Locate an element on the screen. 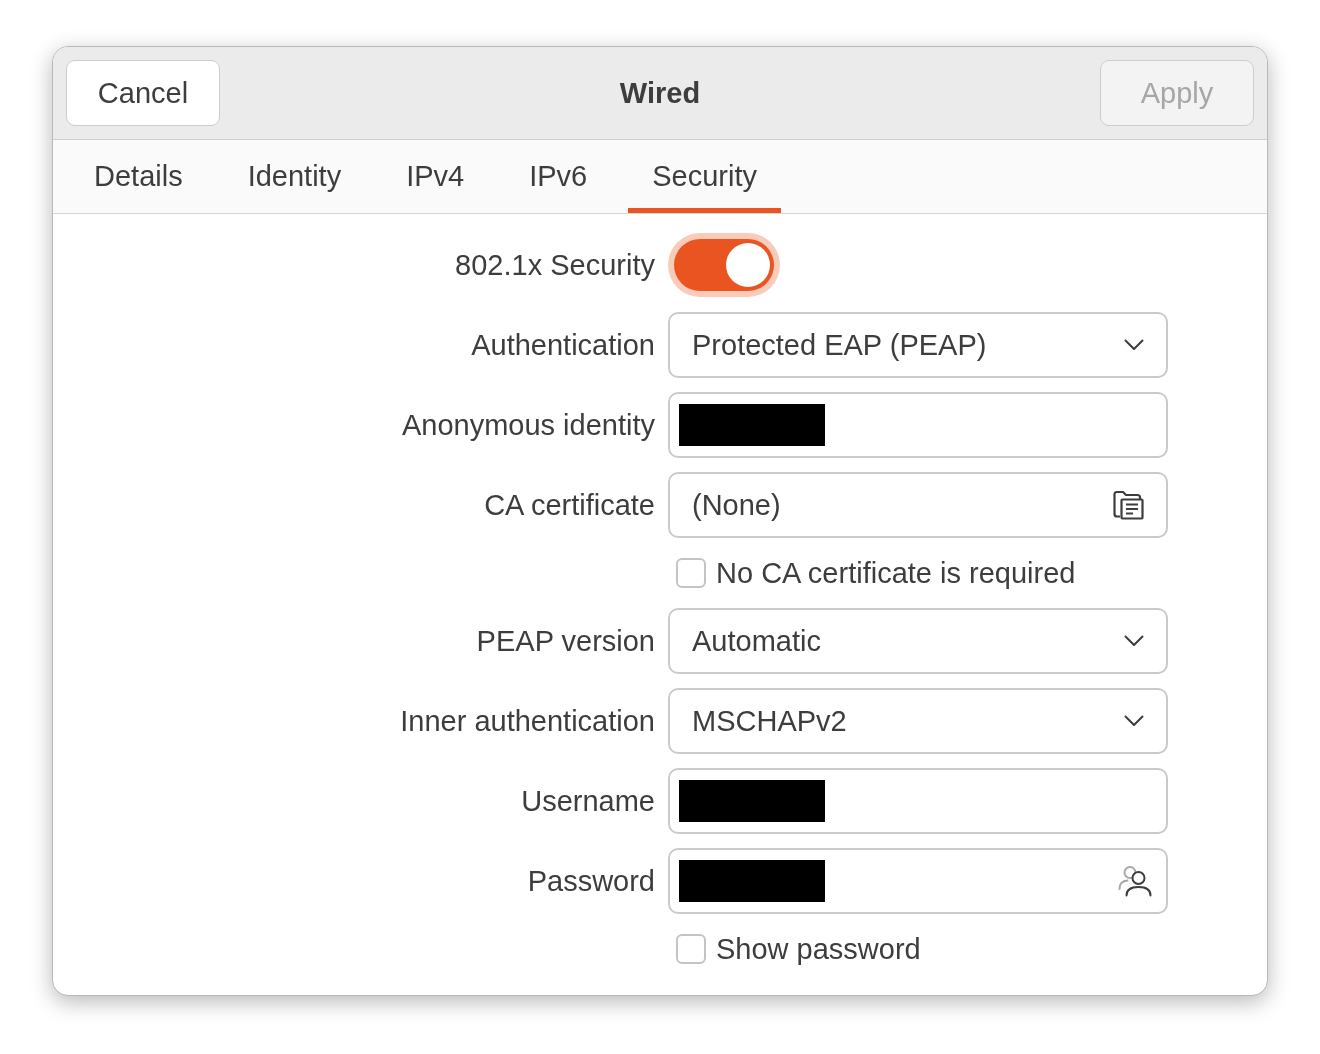 The image size is (1320, 1054). tab: Security is located at coordinates (704, 176).